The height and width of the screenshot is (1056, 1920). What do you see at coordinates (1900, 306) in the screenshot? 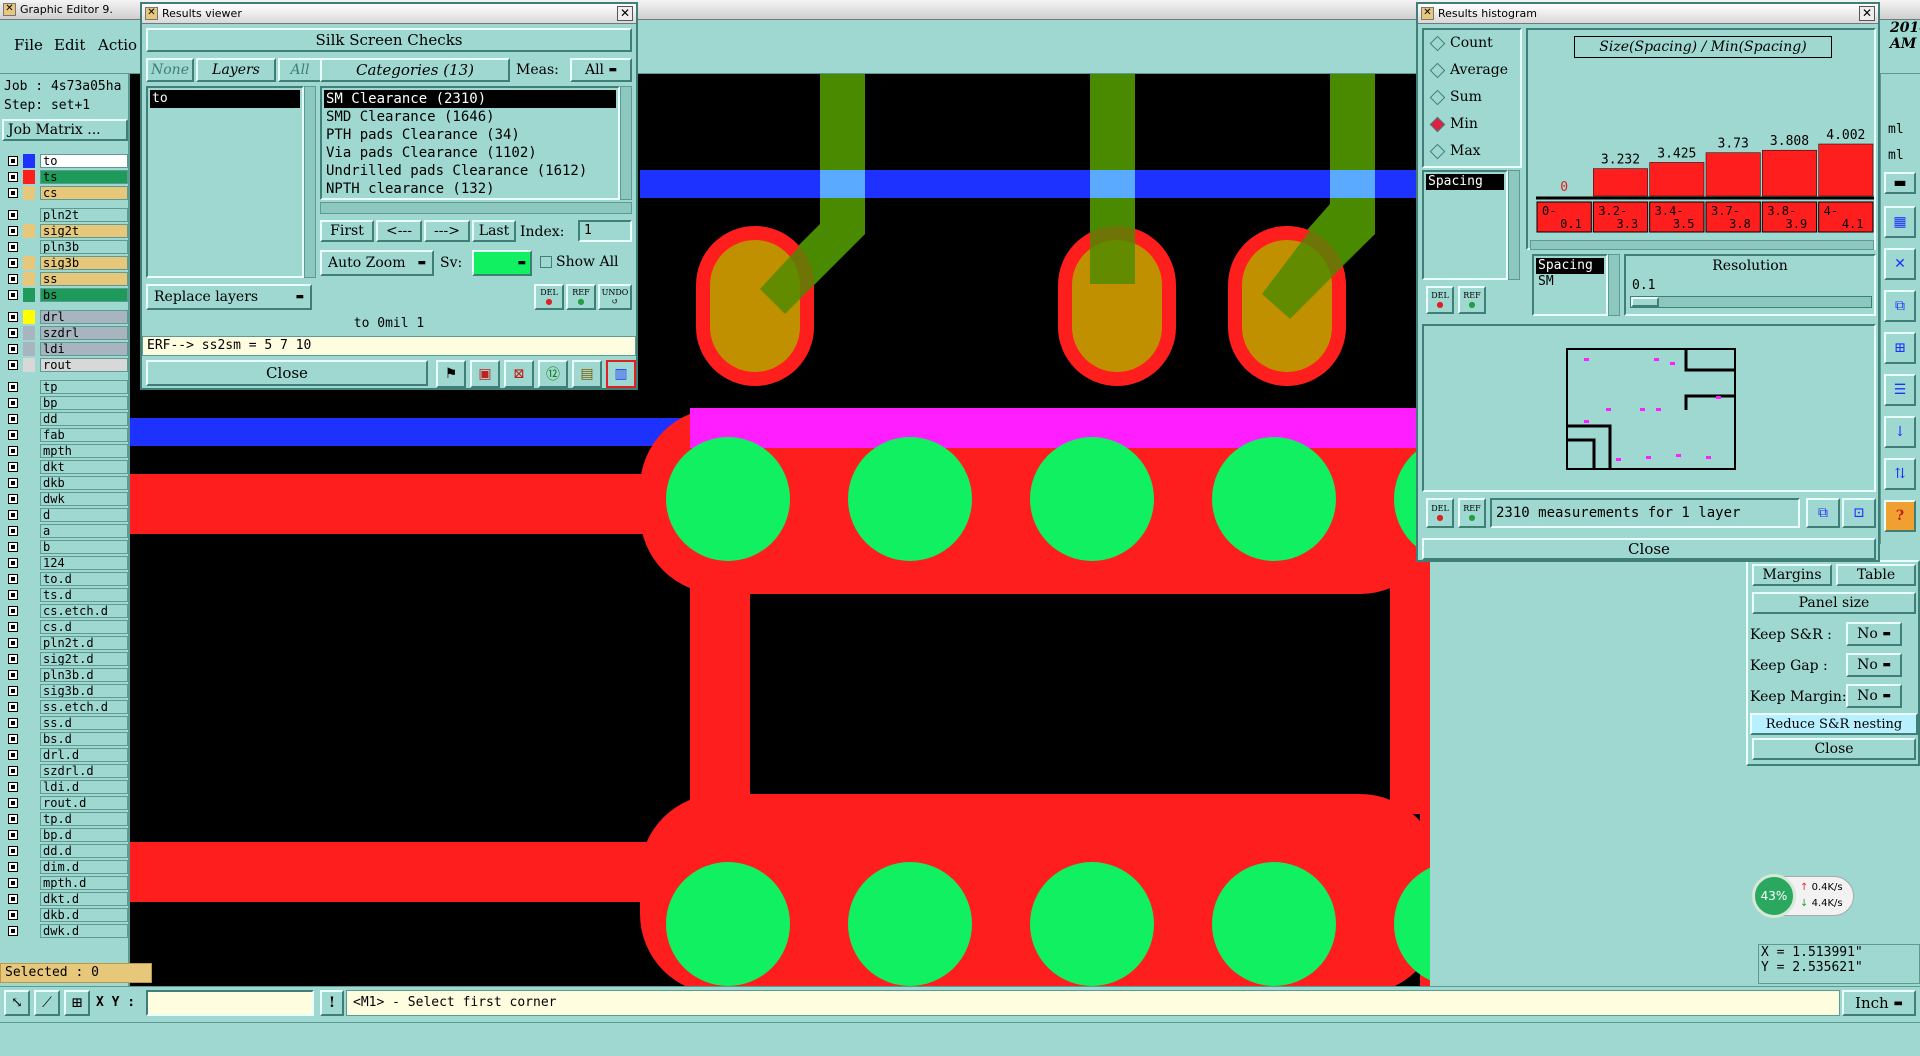
I see `copy-icon: ⧉` at bounding box center [1900, 306].